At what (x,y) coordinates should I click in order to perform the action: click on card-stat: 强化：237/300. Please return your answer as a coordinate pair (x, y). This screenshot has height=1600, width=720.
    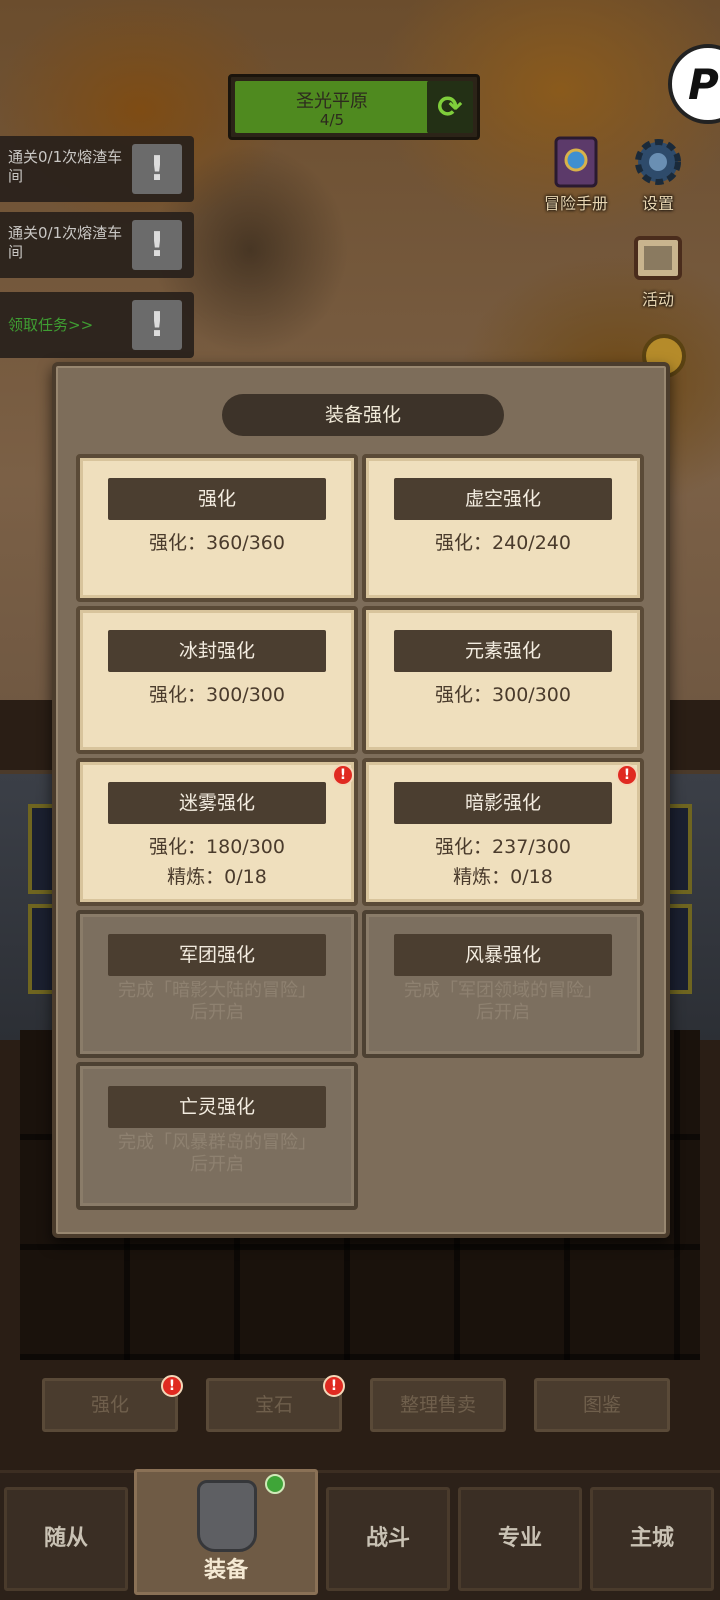
    Looking at the image, I should click on (503, 847).